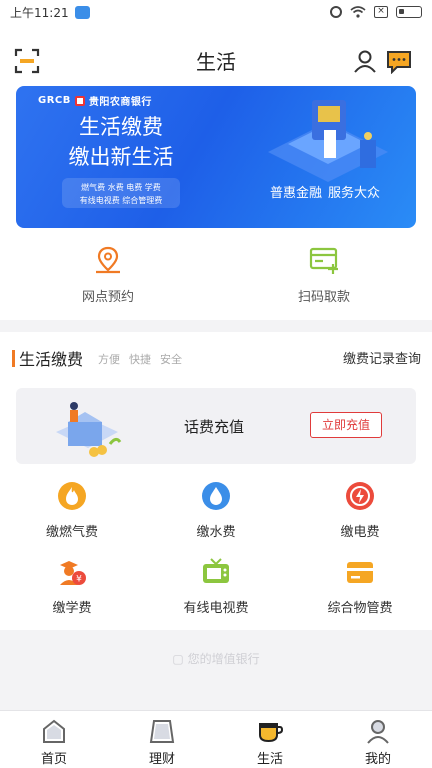  Describe the element at coordinates (399, 61) in the screenshot. I see `message-icon` at that location.